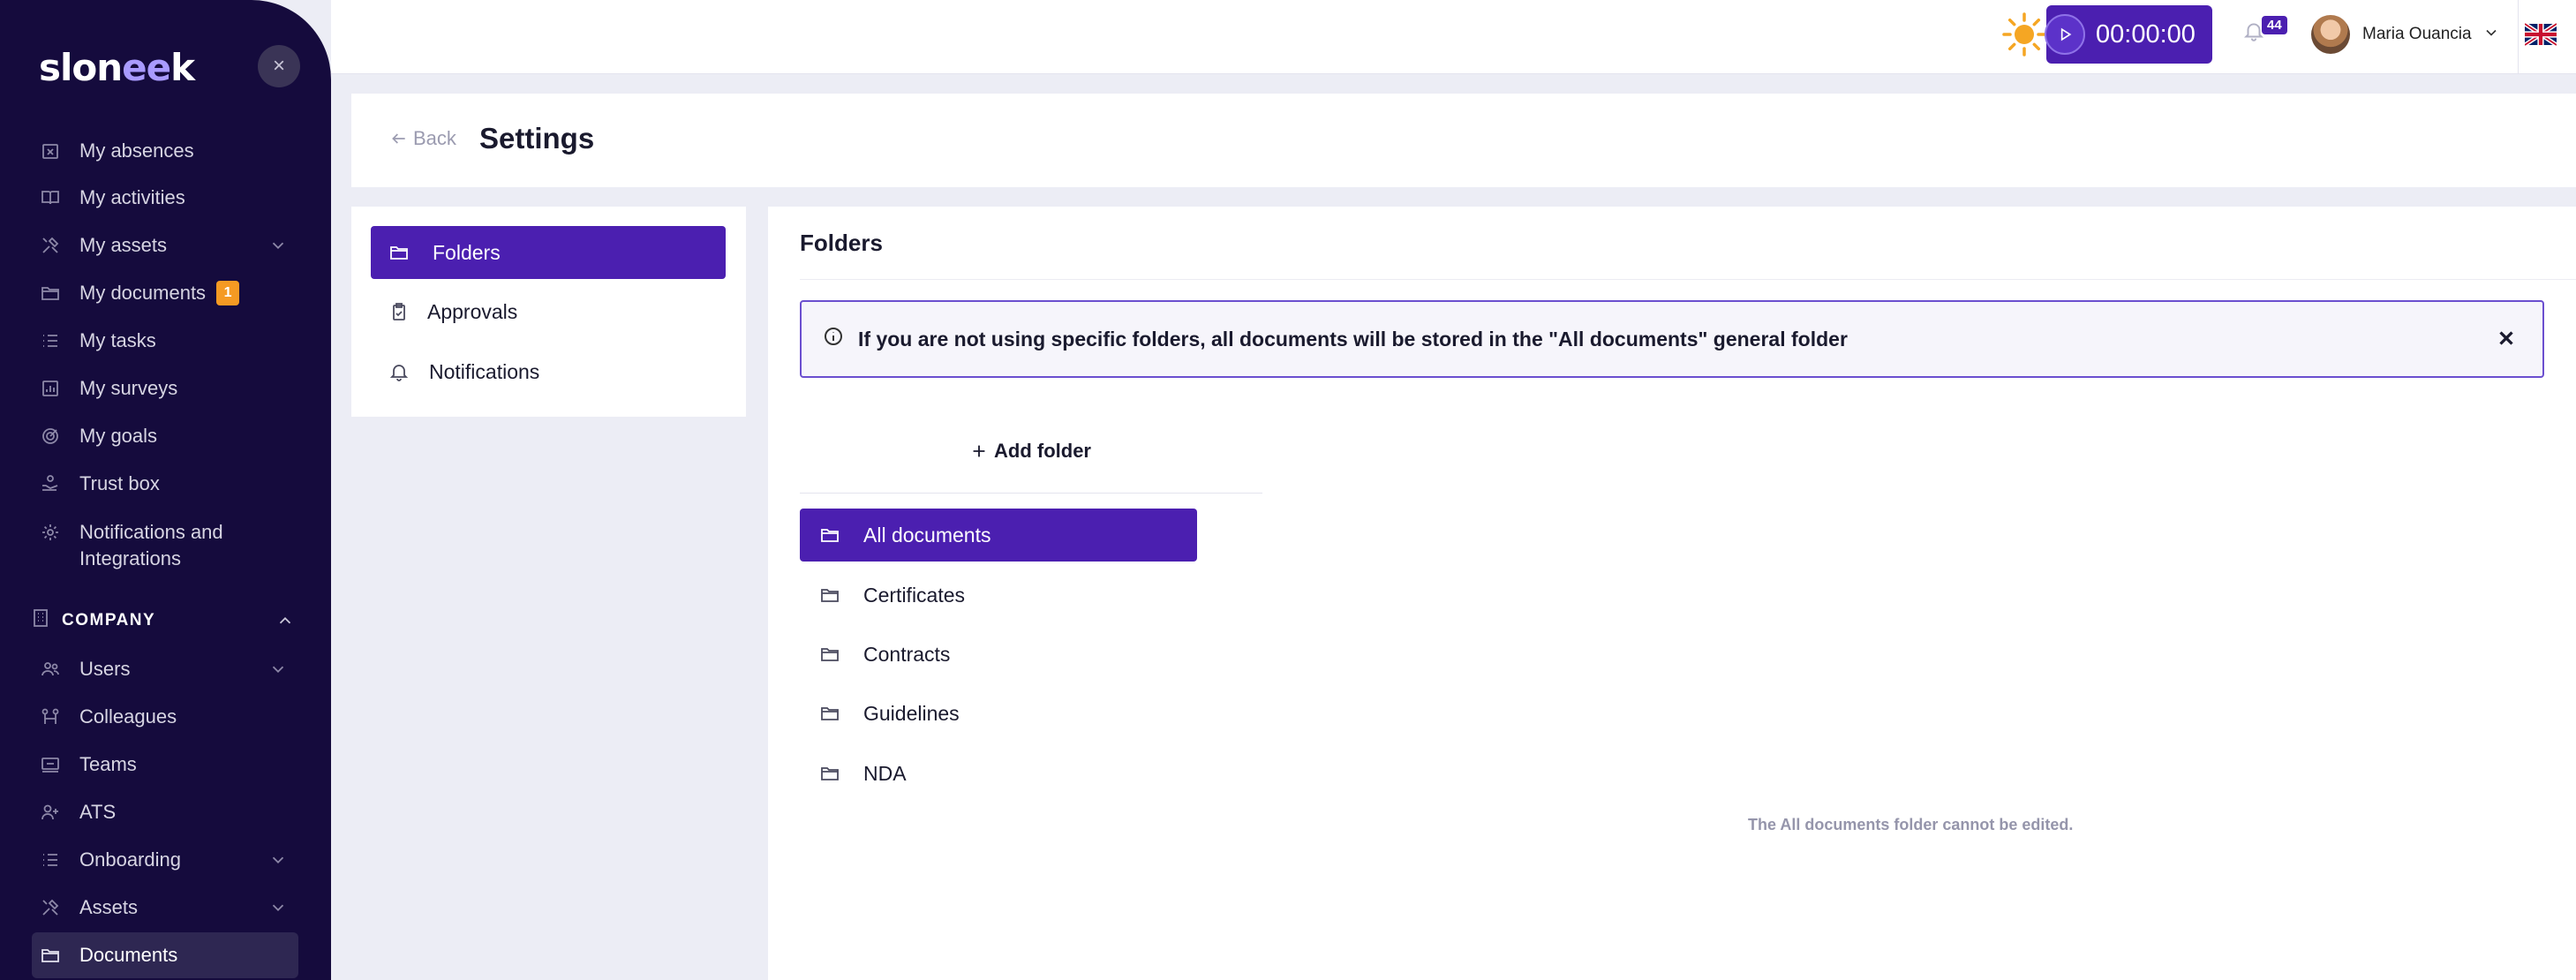 The width and height of the screenshot is (2576, 980). I want to click on gear-icon, so click(51, 532).